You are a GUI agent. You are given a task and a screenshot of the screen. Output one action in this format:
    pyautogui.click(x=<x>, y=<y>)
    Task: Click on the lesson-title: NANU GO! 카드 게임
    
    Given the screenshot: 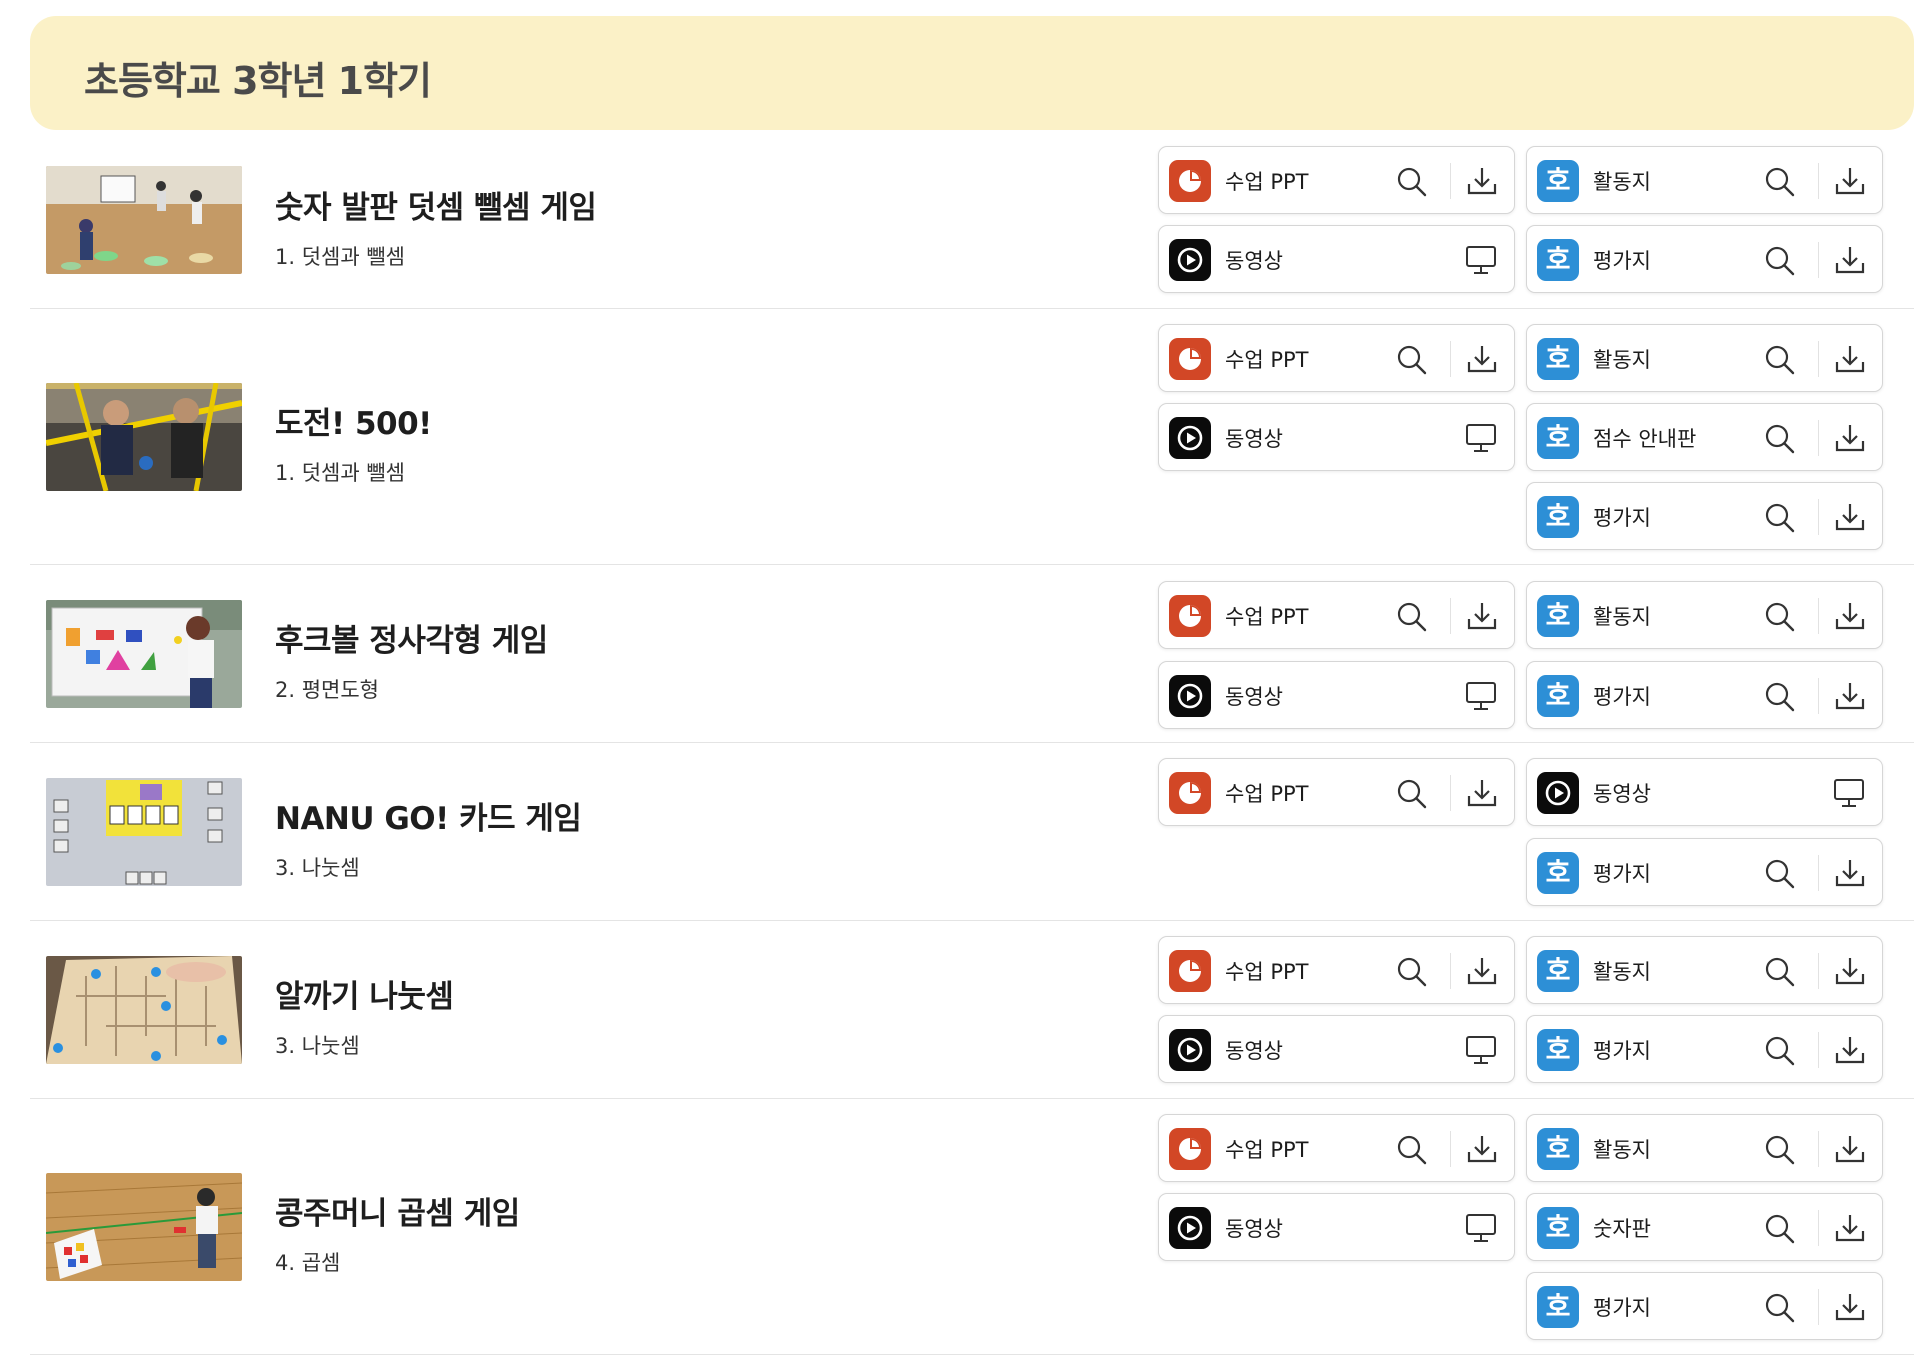 What is the action you would take?
    pyautogui.click(x=428, y=815)
    